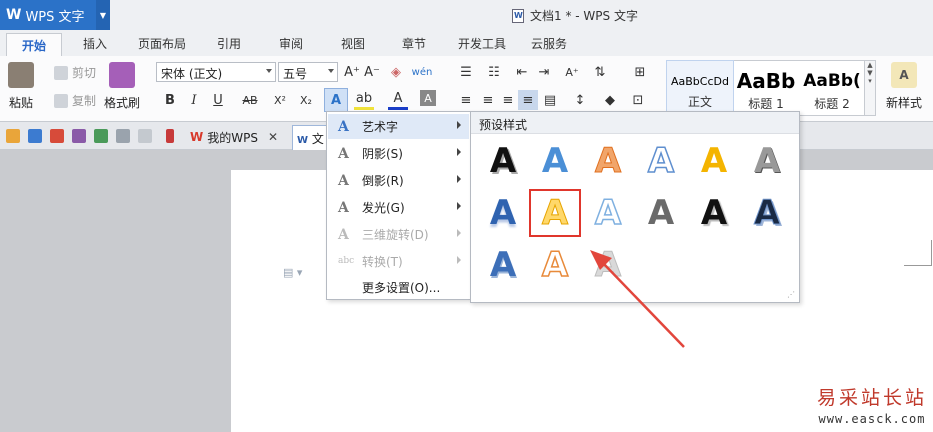 The width and height of the screenshot is (933, 432). Describe the element at coordinates (352, 72) in the screenshot. I see `grow-font-icon: A⁺` at that location.